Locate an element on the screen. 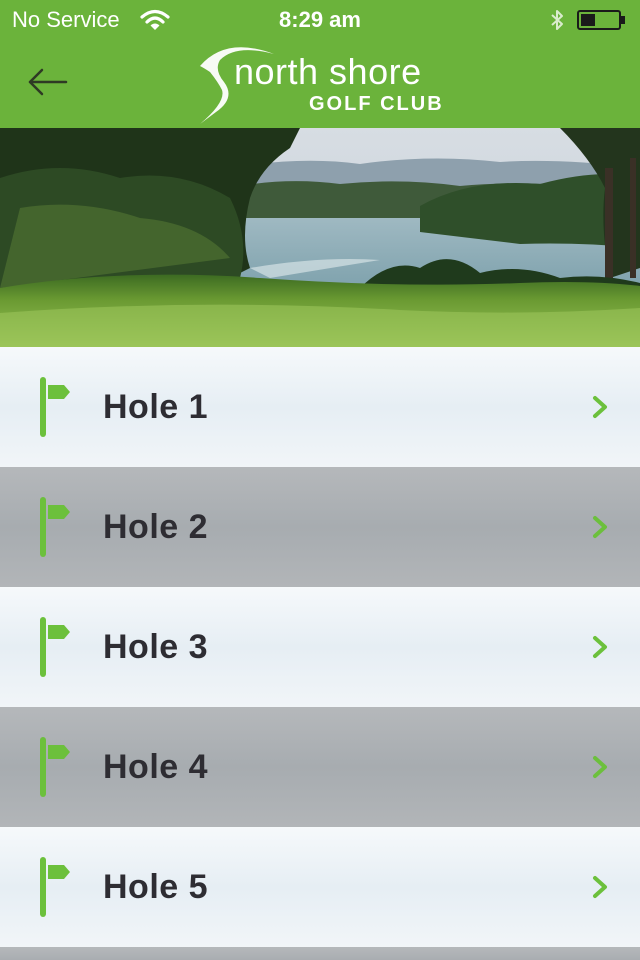 The height and width of the screenshot is (960, 640). status-time: 8:29 am is located at coordinates (320, 19).